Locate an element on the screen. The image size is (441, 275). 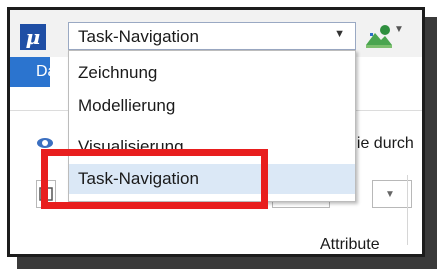
frame-shadow-right is located at coordinates (431, 142).